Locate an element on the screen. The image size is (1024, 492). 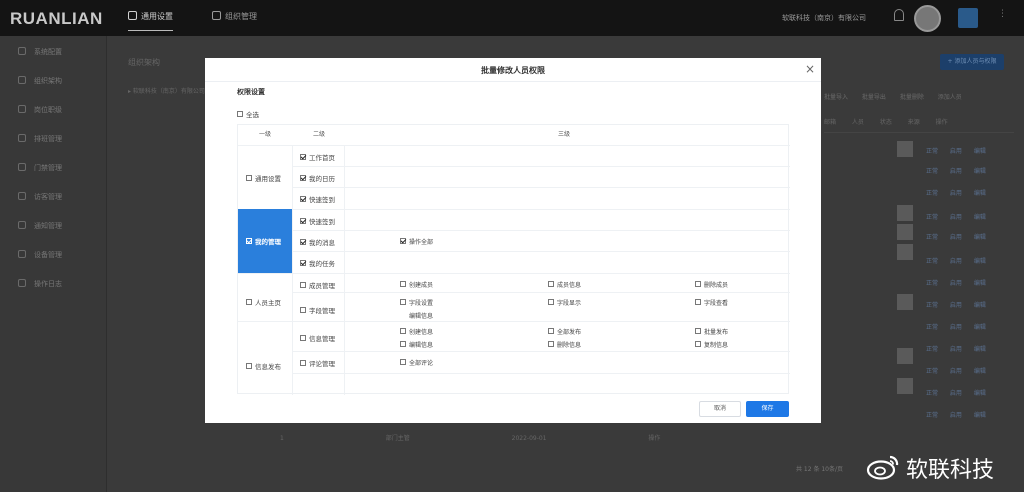
bell-icon is located at coordinates (899, 15).